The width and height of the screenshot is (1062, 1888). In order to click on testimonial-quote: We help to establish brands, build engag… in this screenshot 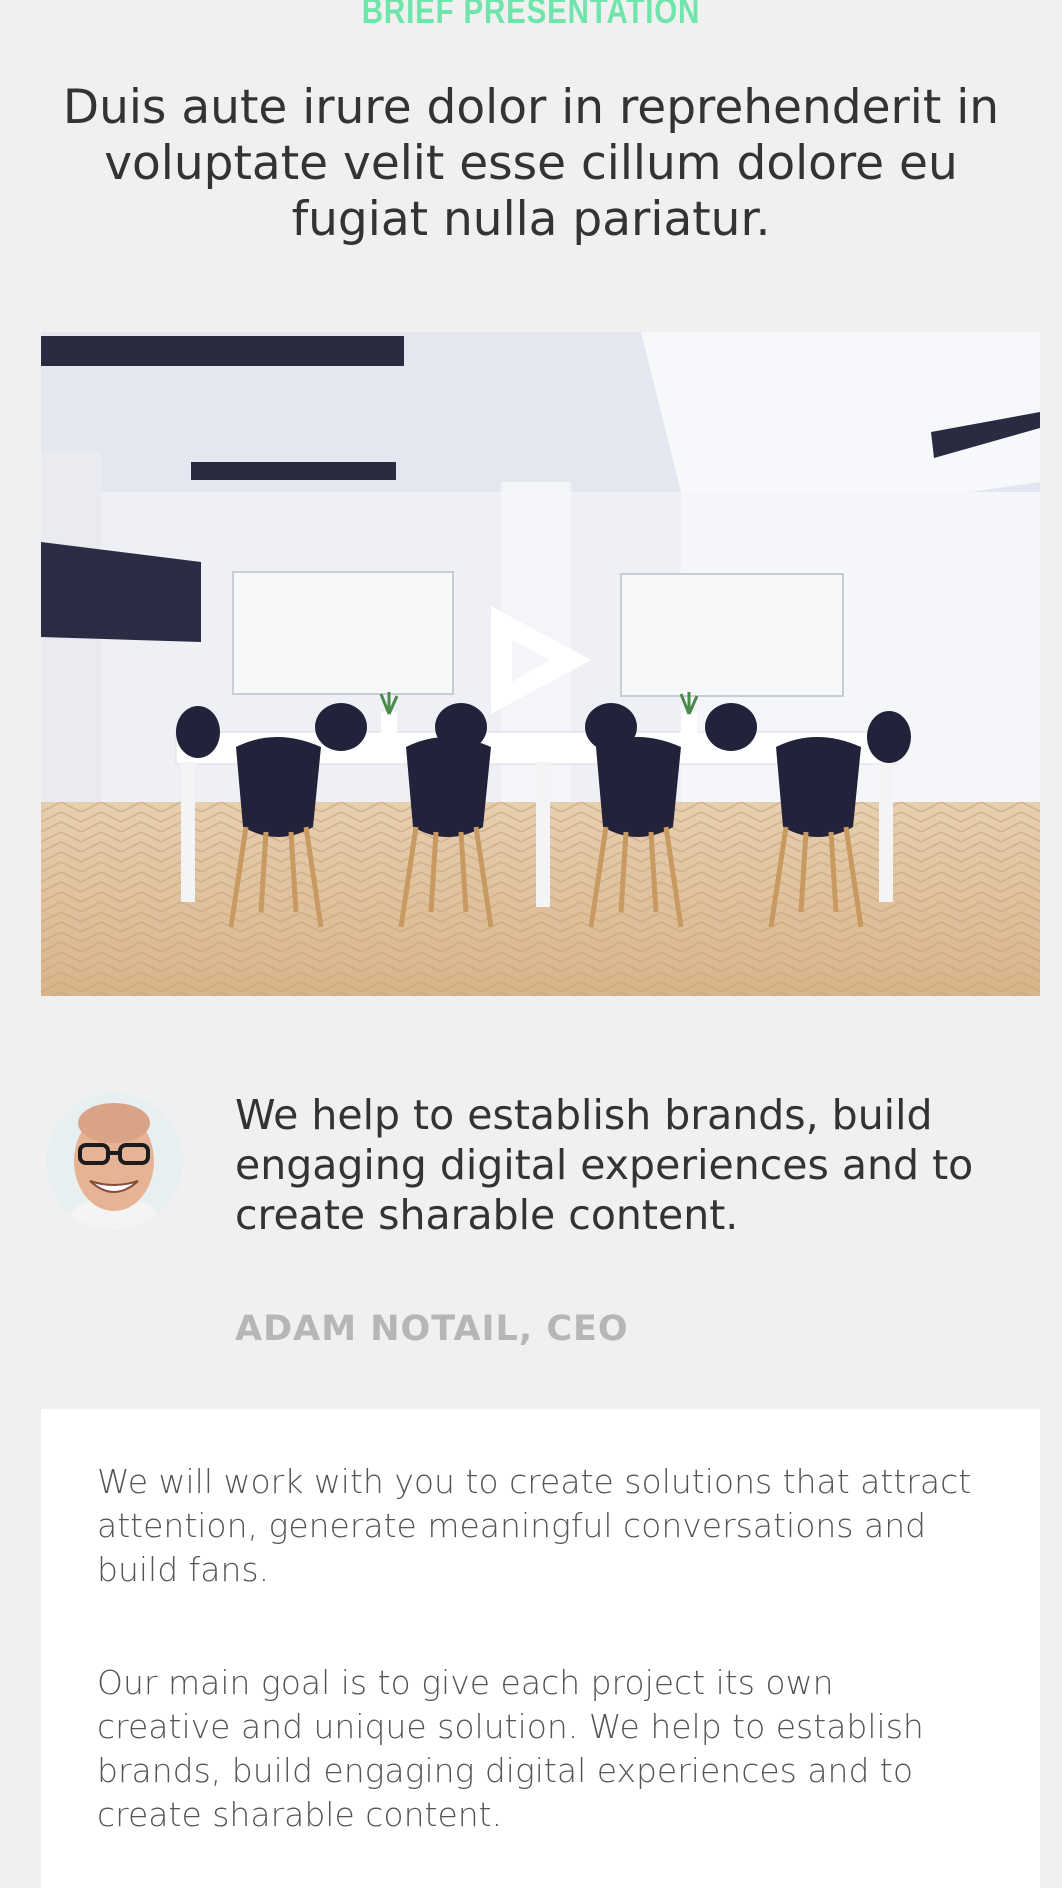, I will do `click(604, 1165)`.